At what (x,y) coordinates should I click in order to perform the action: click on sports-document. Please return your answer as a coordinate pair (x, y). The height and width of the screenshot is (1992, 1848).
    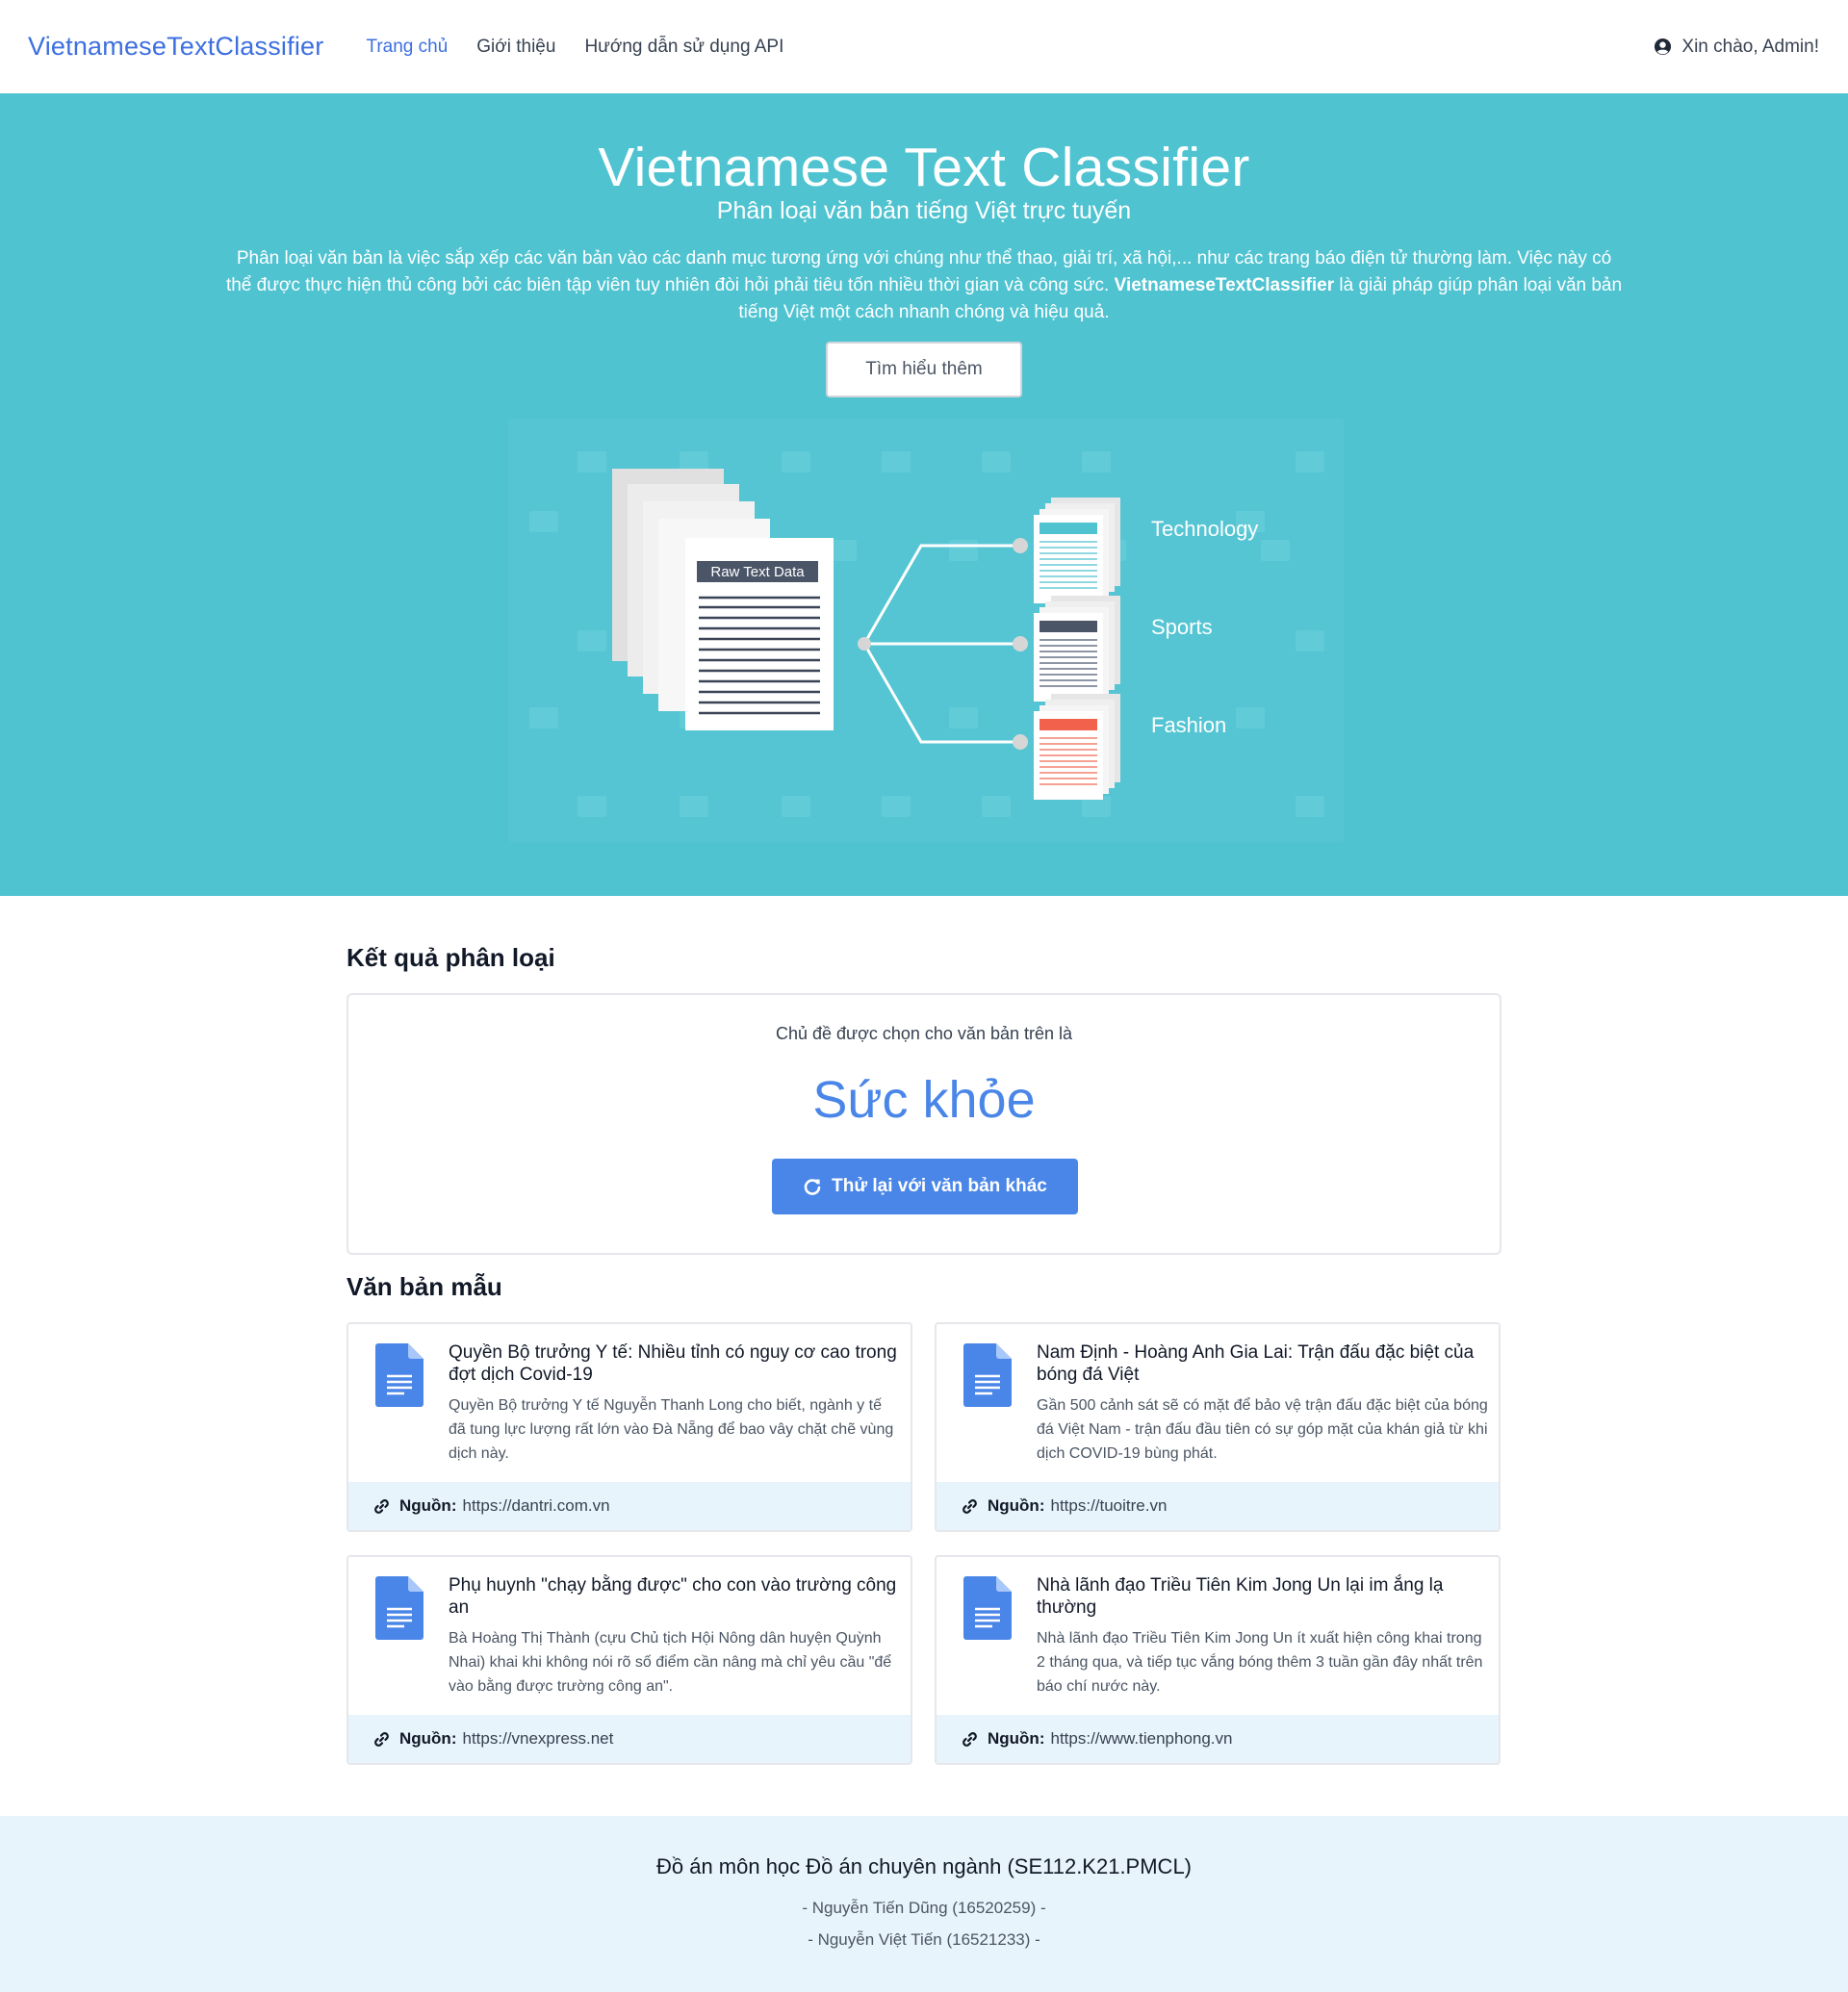
    Looking at the image, I should click on (1077, 649).